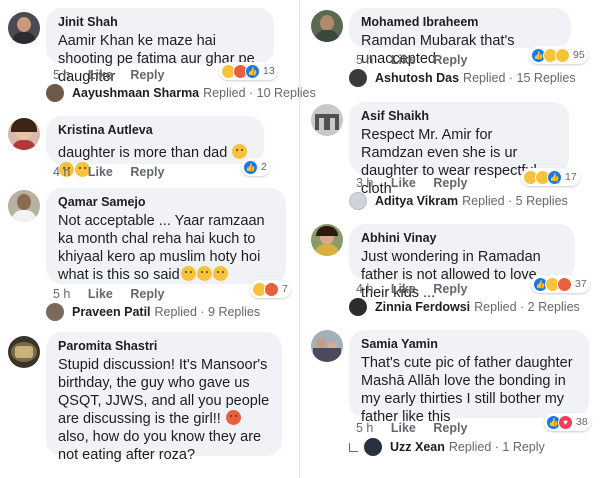 This screenshot has width=601, height=478. What do you see at coordinates (160, 22) in the screenshot?
I see `comment-author: Jinit Shah` at bounding box center [160, 22].